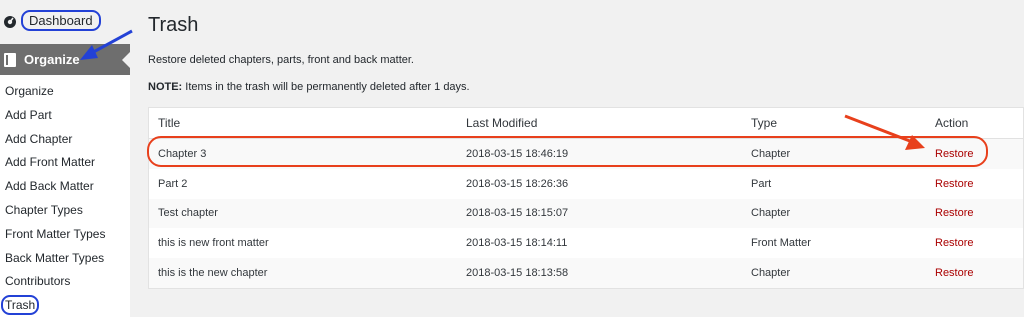 Image resolution: width=1024 pixels, height=317 pixels. Describe the element at coordinates (65, 140) in the screenshot. I see `submenu-item-add-chapter: Add Chapter` at that location.